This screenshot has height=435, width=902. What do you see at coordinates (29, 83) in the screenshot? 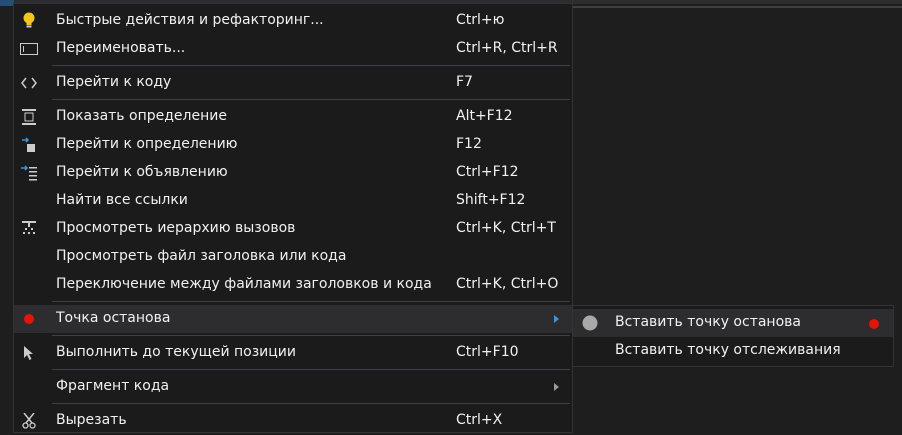
I see `code-brackets-icon` at bounding box center [29, 83].